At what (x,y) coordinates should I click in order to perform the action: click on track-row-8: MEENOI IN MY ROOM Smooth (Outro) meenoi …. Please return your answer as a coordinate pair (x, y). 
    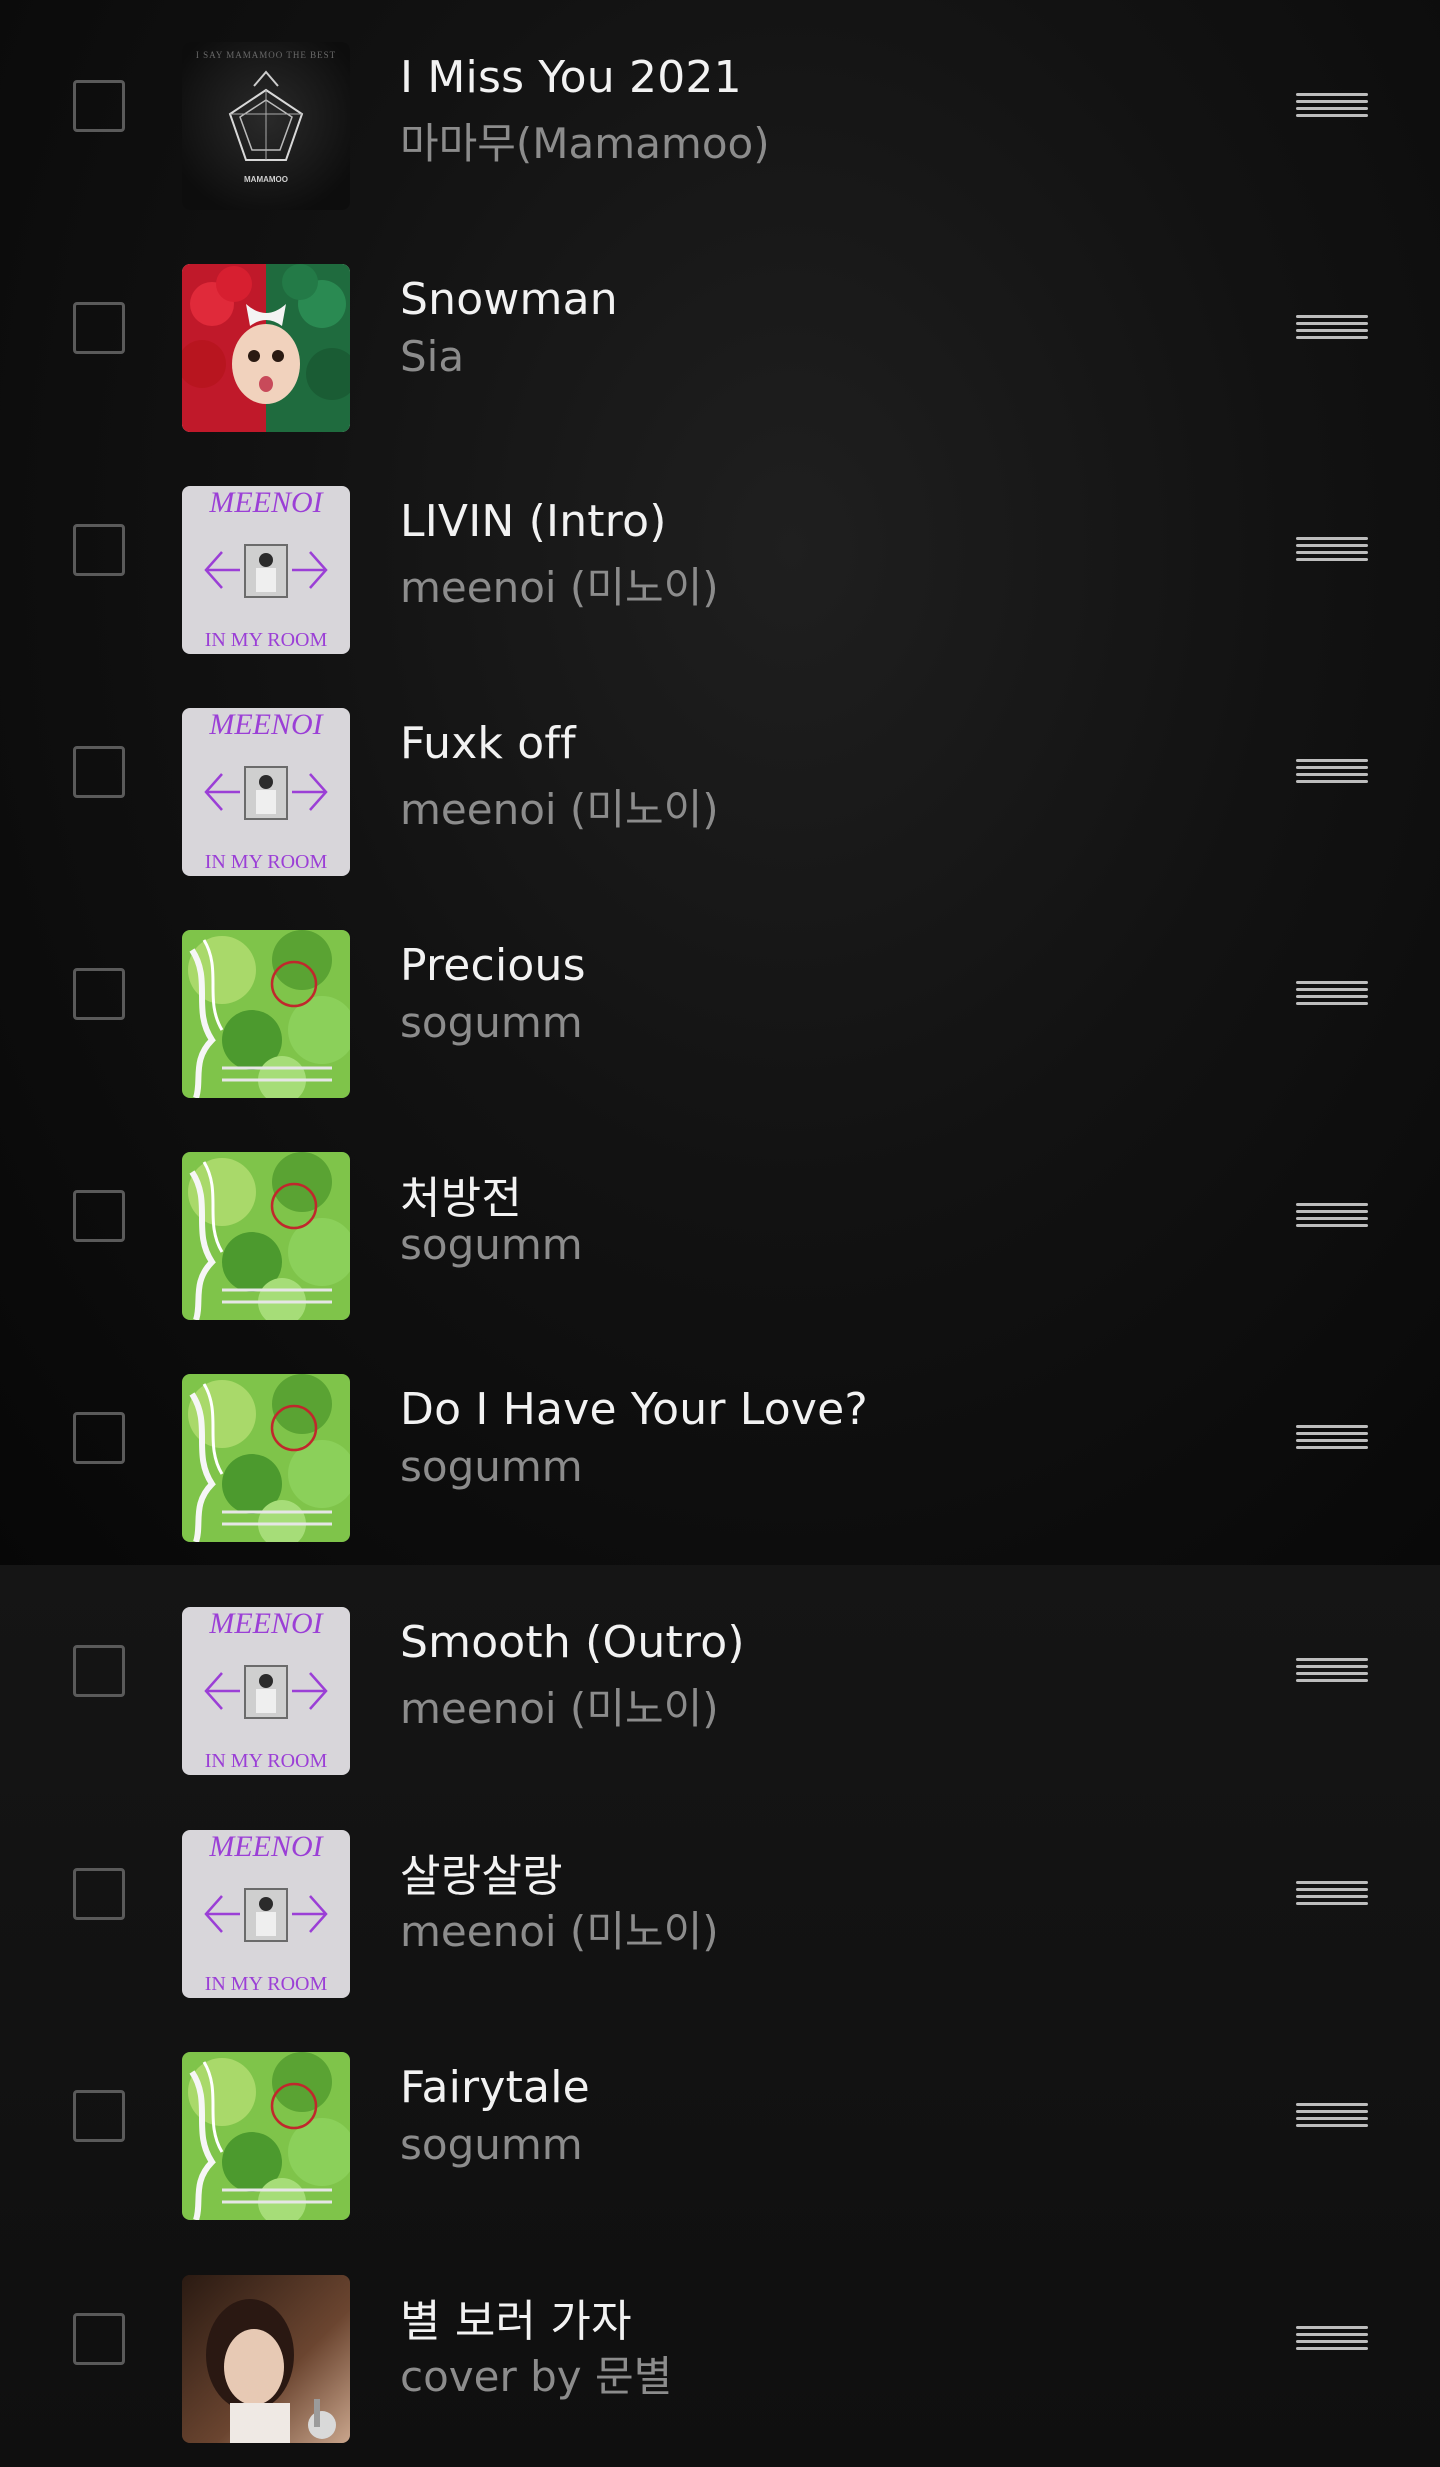
    Looking at the image, I should click on (720, 1677).